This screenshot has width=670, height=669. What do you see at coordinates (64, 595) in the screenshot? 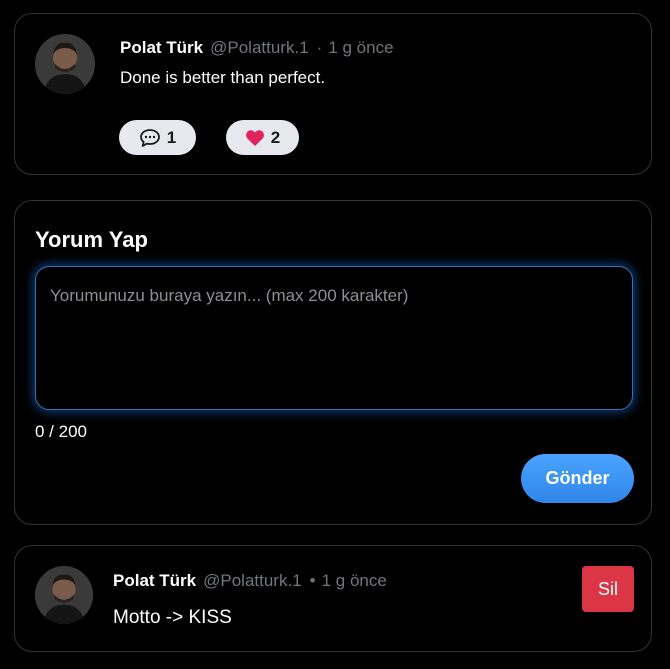
I see `comment-author-avatar` at bounding box center [64, 595].